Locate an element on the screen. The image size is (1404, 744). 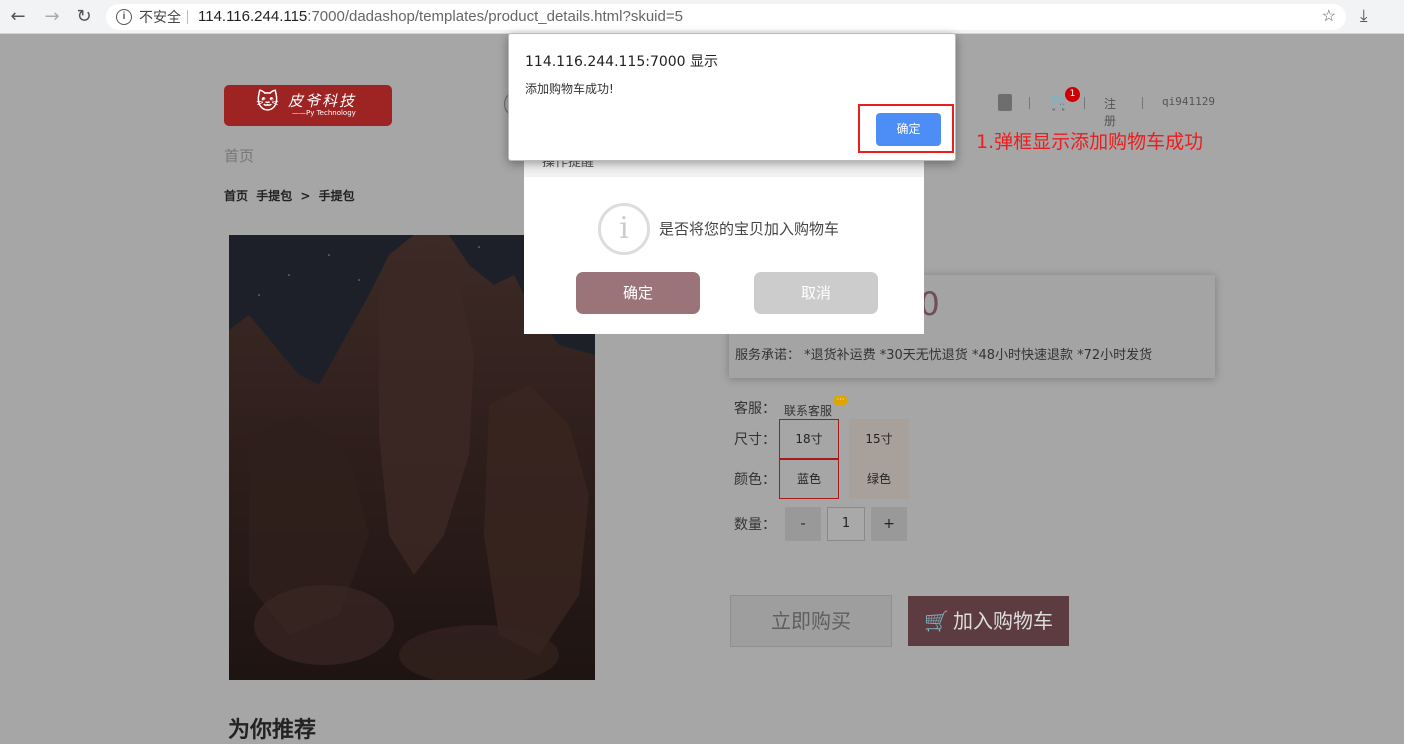
quantity-input: 1 is located at coordinates (846, 524).